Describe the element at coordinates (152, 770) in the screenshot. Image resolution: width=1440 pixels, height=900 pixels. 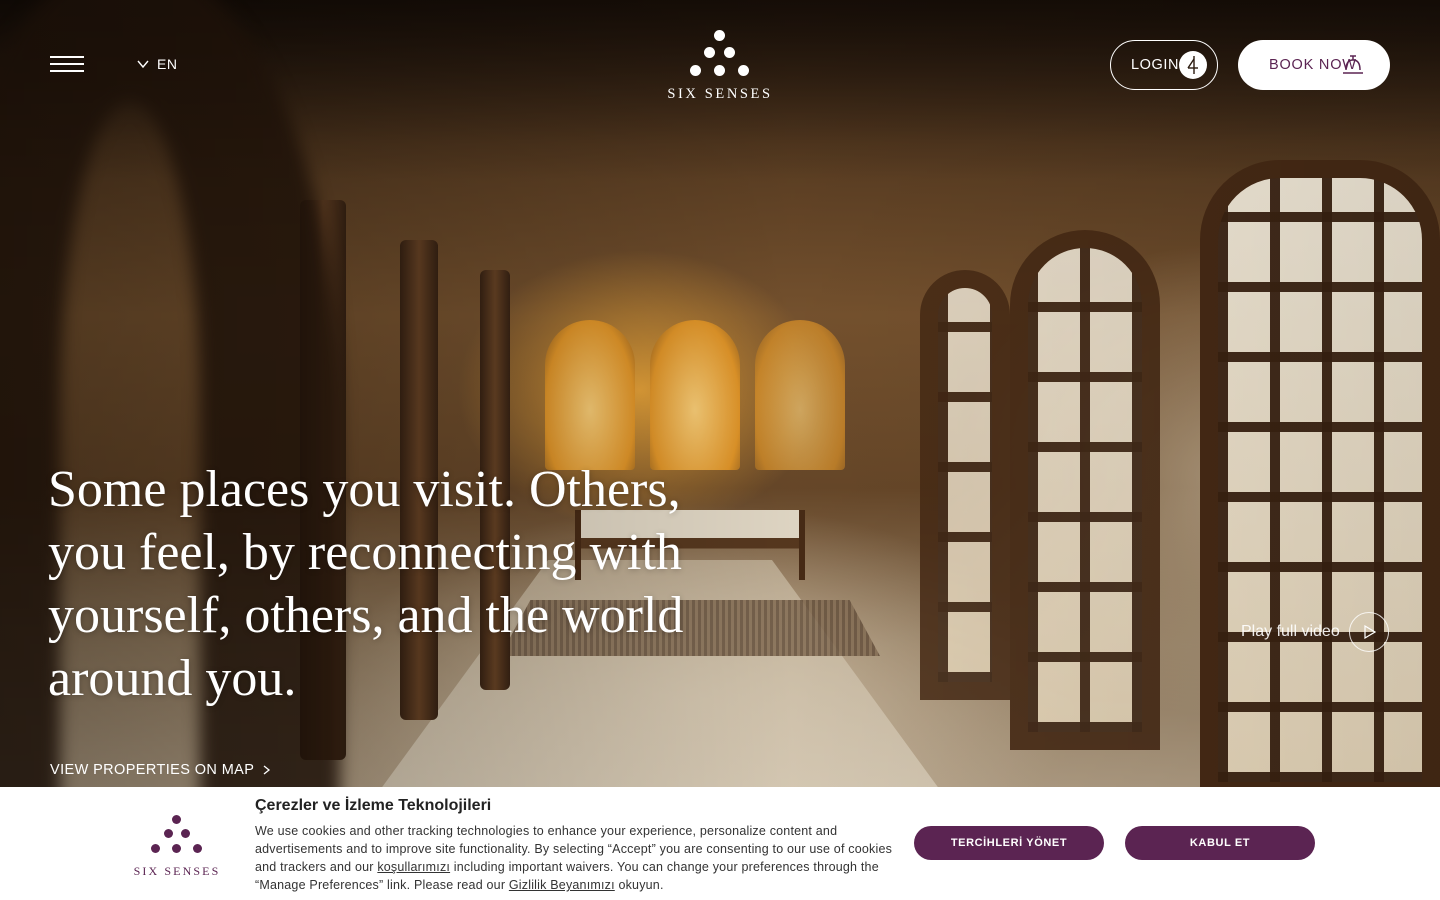
I see `view-map-label: VIEW PROPERTIES ON MAP` at that location.